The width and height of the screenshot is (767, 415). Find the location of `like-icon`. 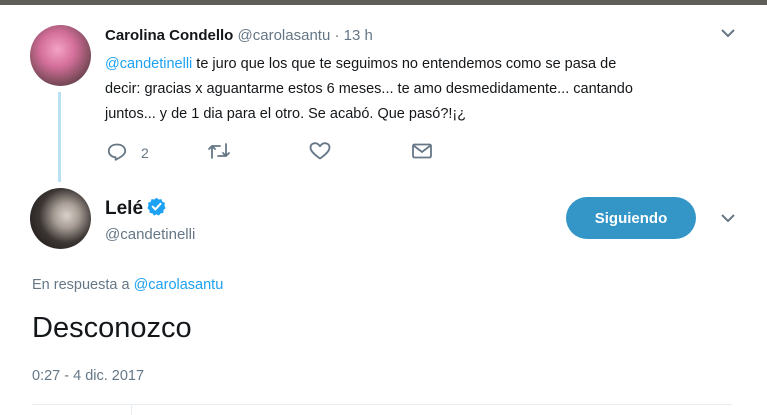

like-icon is located at coordinates (320, 151).